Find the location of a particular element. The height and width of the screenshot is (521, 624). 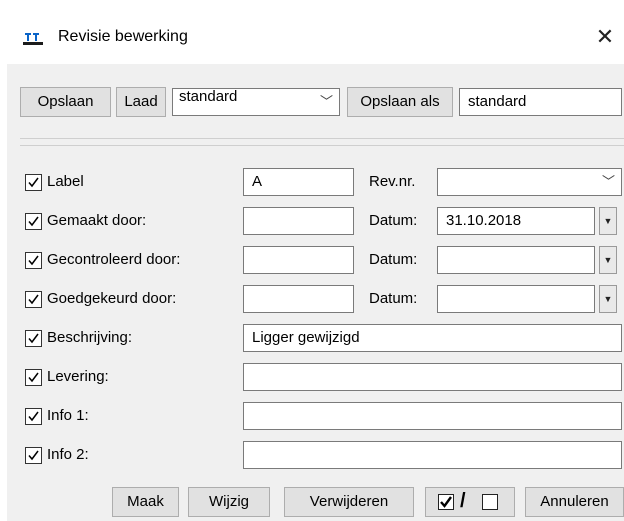

checked-by-label: Gecontroleerd door: is located at coordinates (114, 259).